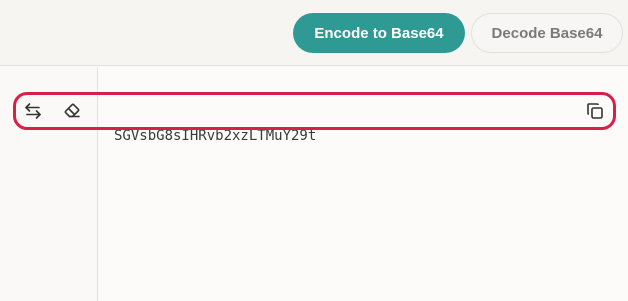 This screenshot has width=628, height=301. Describe the element at coordinates (314, 111) in the screenshot. I see `toolbar-highlight` at that location.